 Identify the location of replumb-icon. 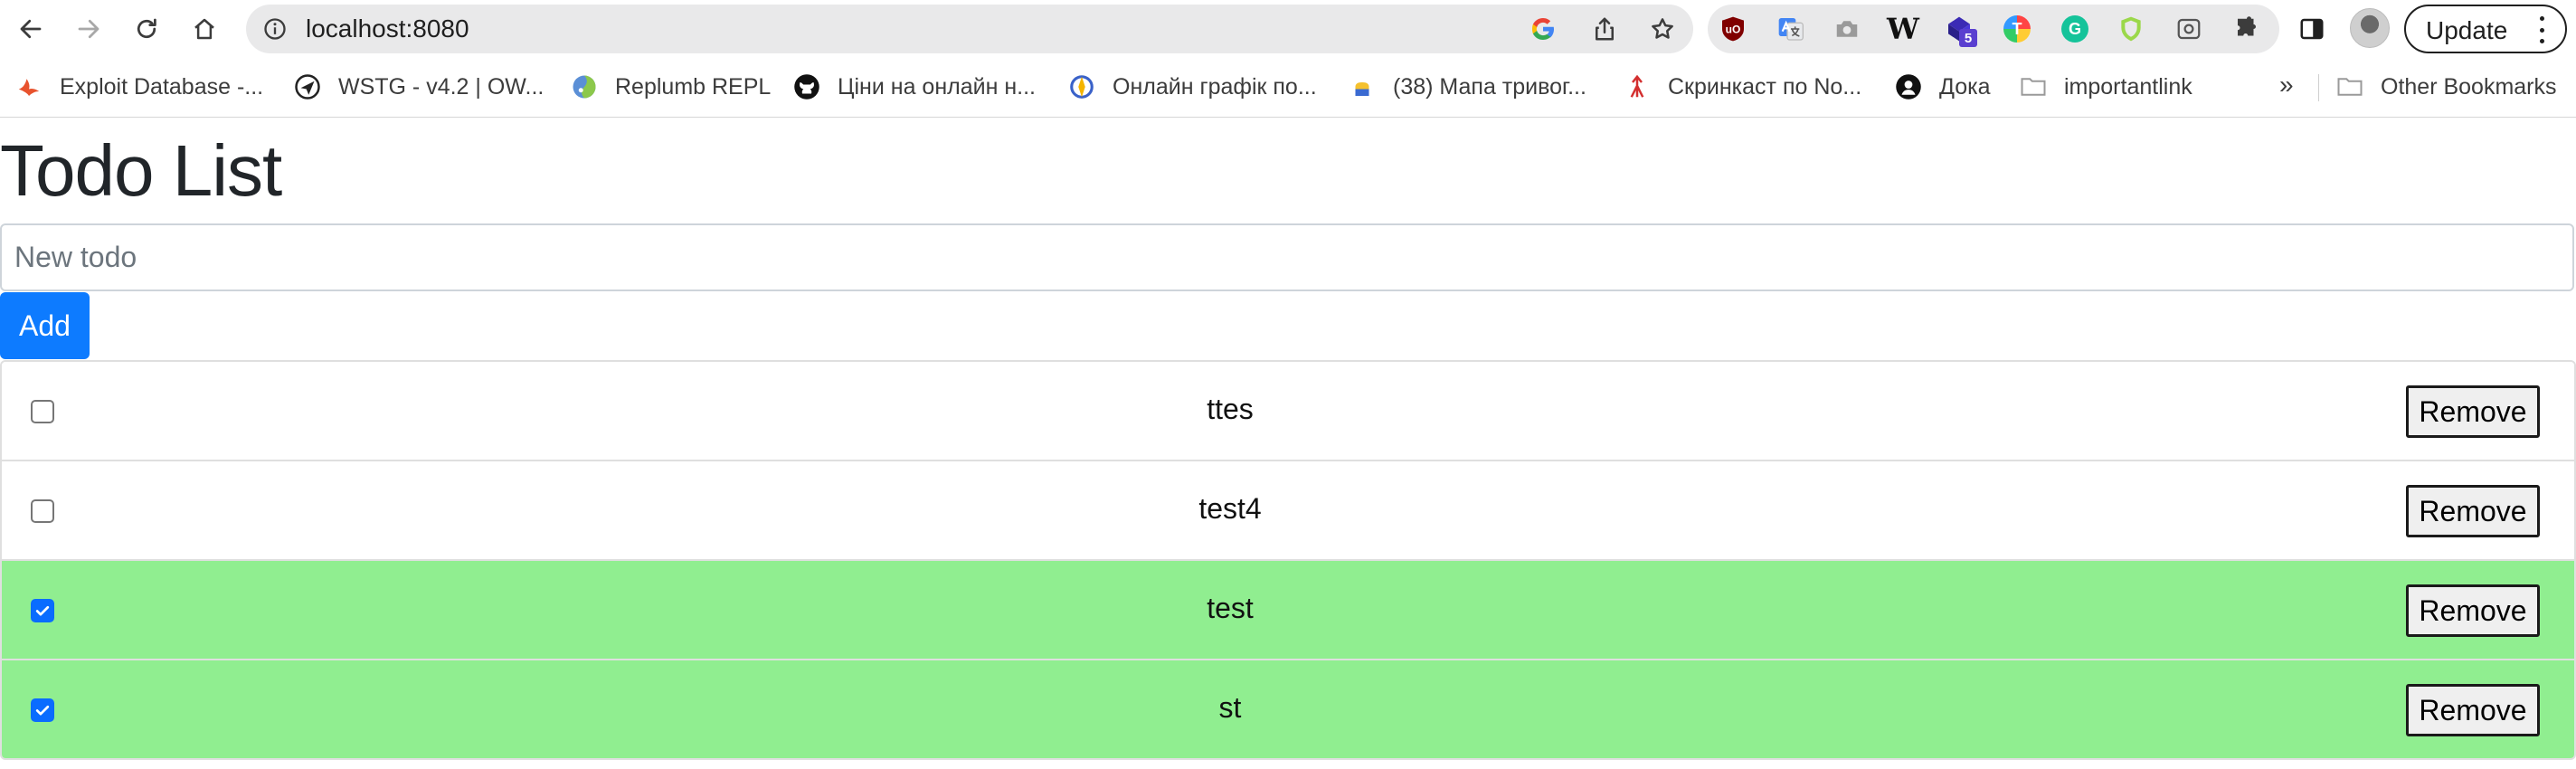
(584, 87).